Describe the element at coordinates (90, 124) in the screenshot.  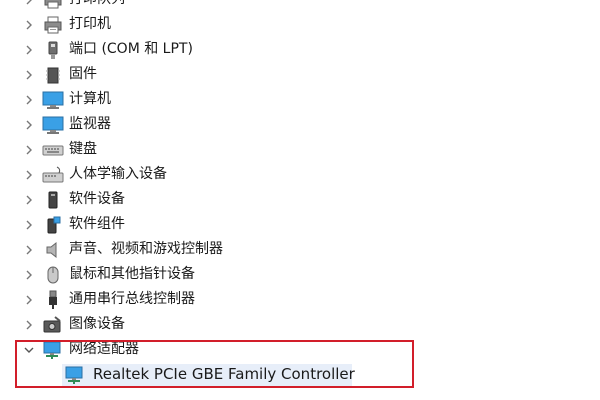
I see `tree-item-label: 监视器` at that location.